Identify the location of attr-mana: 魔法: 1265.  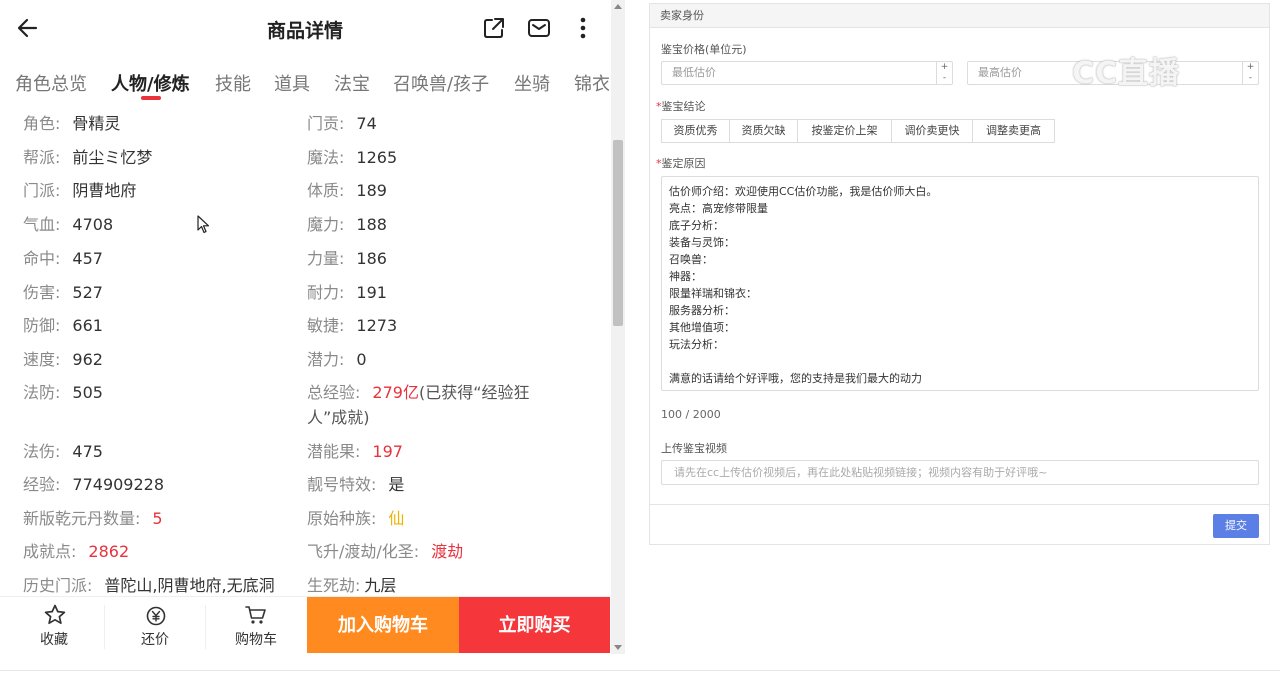
(352, 157).